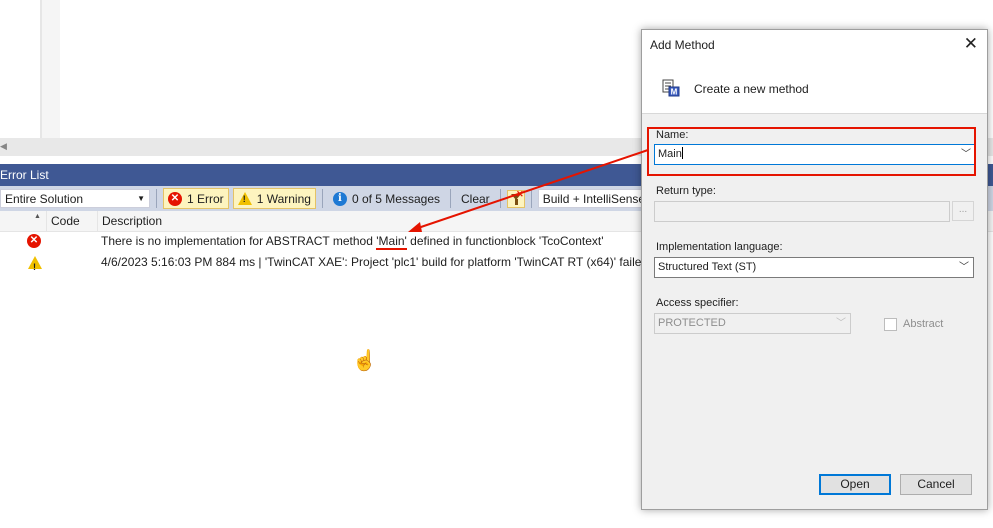 This screenshot has height=528, width=993. I want to click on errors-filter-label: 1 Error, so click(205, 198).